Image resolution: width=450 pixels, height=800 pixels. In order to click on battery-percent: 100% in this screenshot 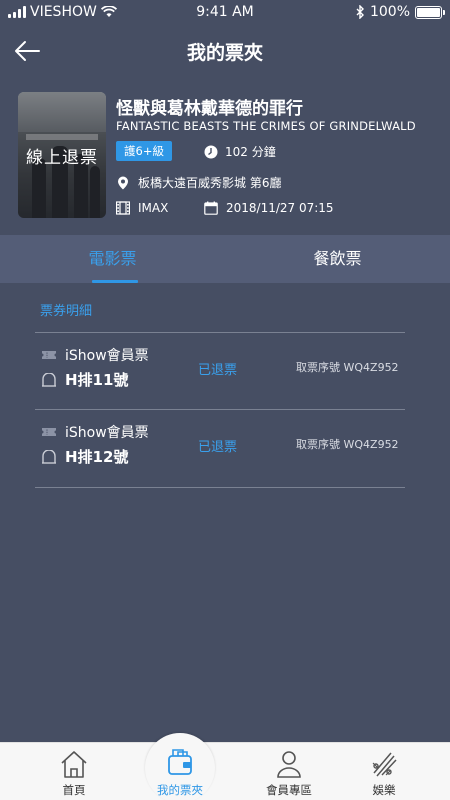, I will do `click(389, 12)`.